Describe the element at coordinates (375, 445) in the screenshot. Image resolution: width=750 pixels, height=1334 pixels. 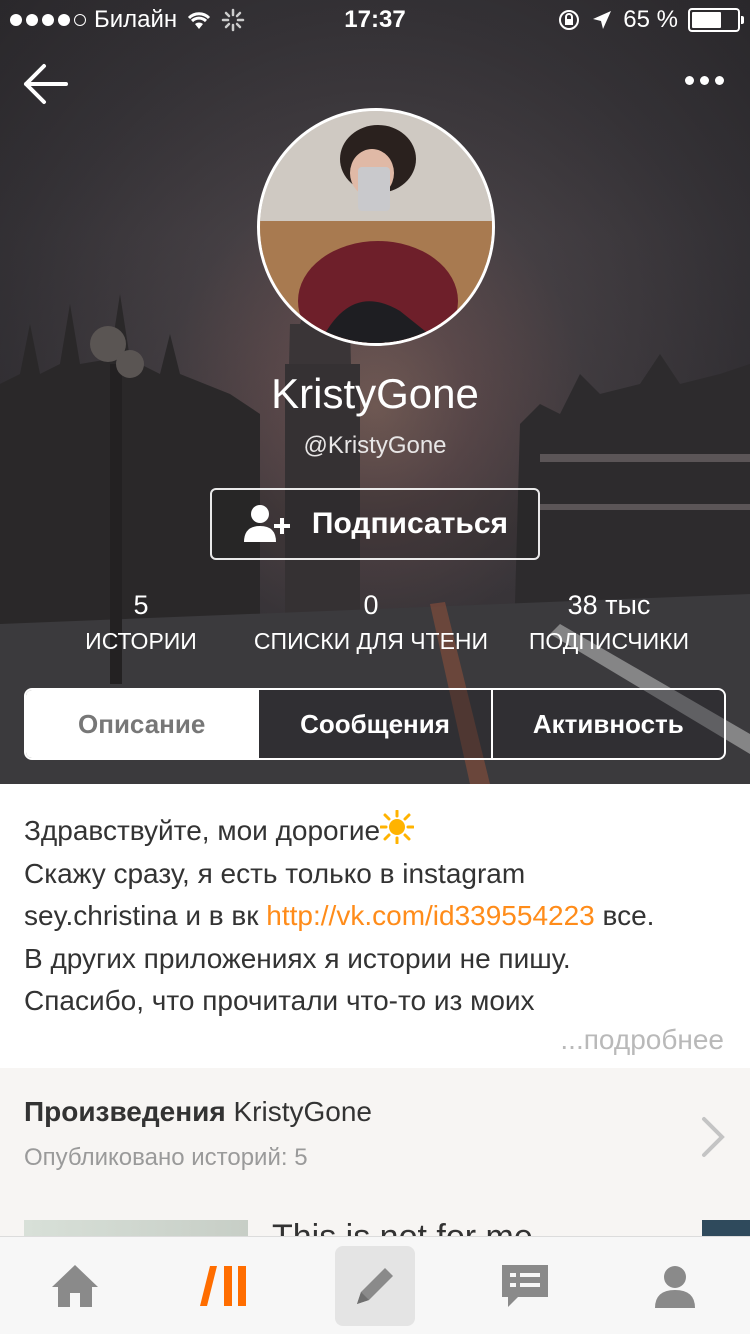
I see `profile-handle: @KristyGone` at that location.